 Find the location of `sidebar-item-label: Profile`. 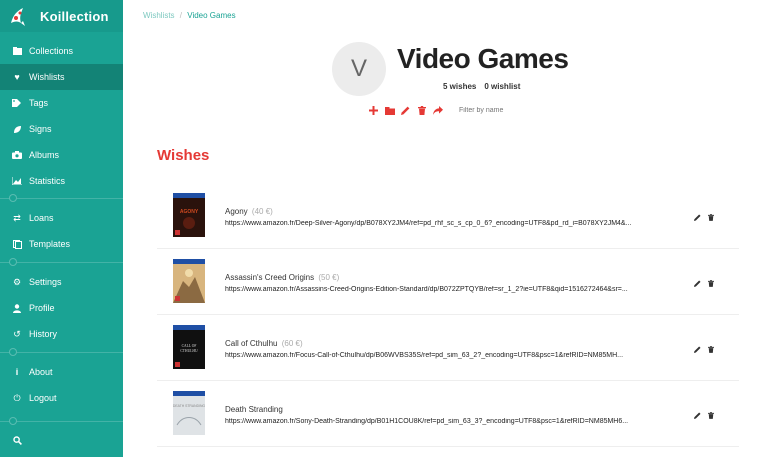

sidebar-item-label: Profile is located at coordinates (42, 308).